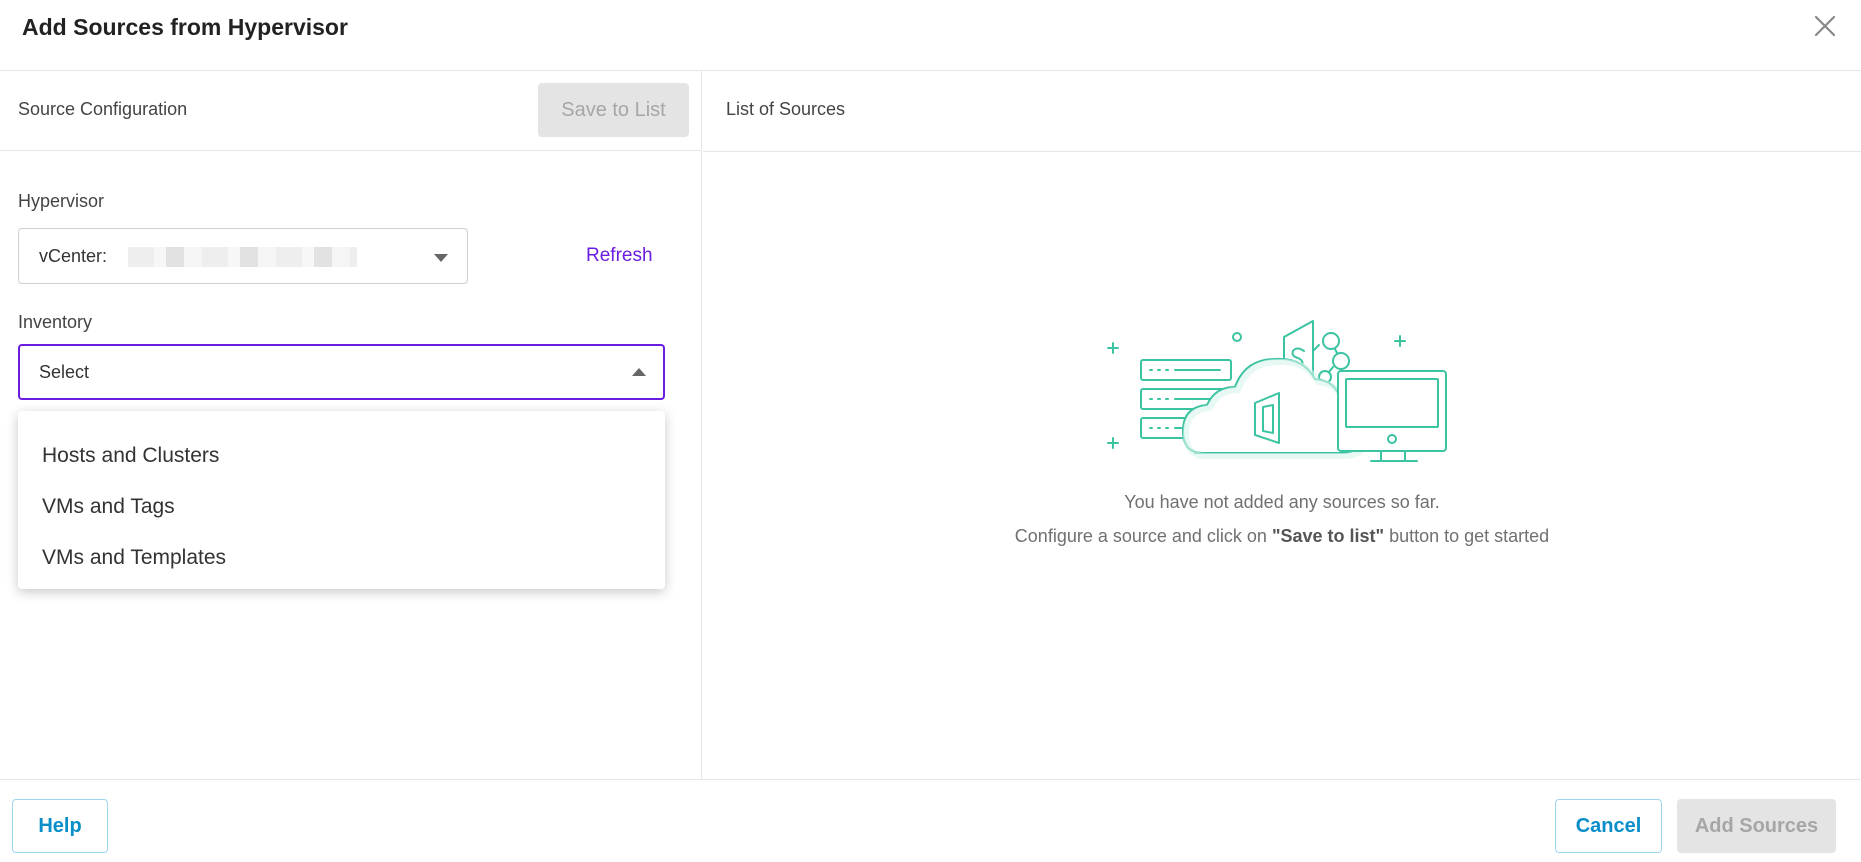 Image resolution: width=1861 pixels, height=862 pixels. I want to click on option-hosts-and-clusters: Hosts and Clusters, so click(341, 455).